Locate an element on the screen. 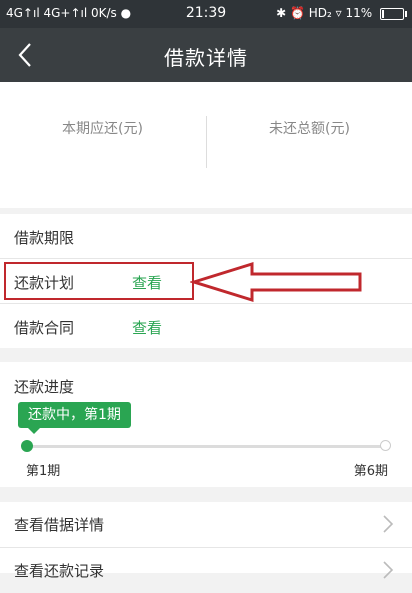  progress-current-dot is located at coordinates (27, 446).